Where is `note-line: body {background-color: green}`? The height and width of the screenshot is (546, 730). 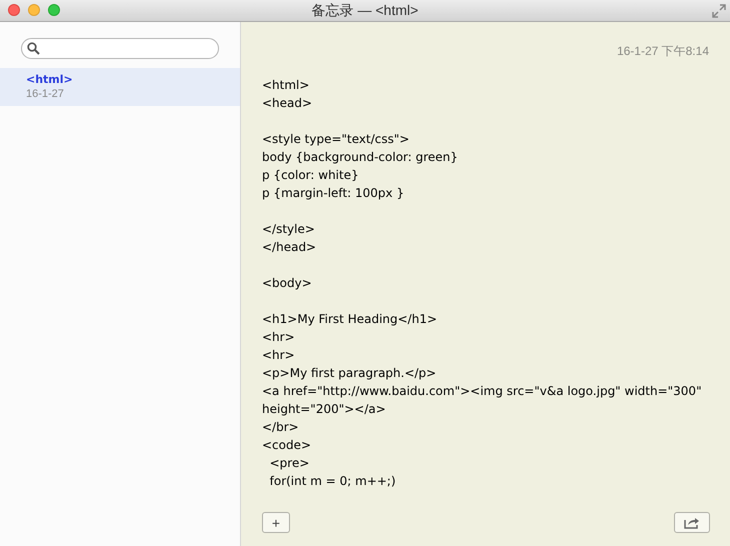 note-line: body {background-color: green} is located at coordinates (360, 157).